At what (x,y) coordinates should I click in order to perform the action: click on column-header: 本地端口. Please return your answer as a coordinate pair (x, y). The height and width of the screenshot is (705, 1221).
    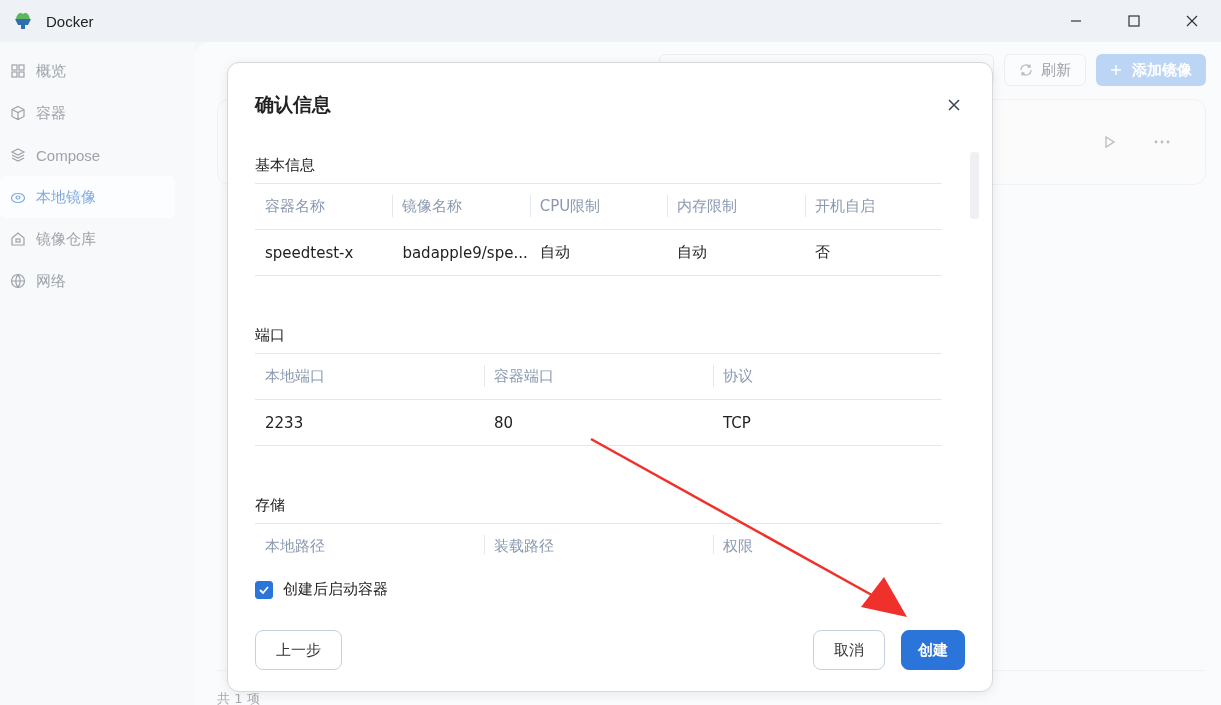
    Looking at the image, I should click on (369, 377).